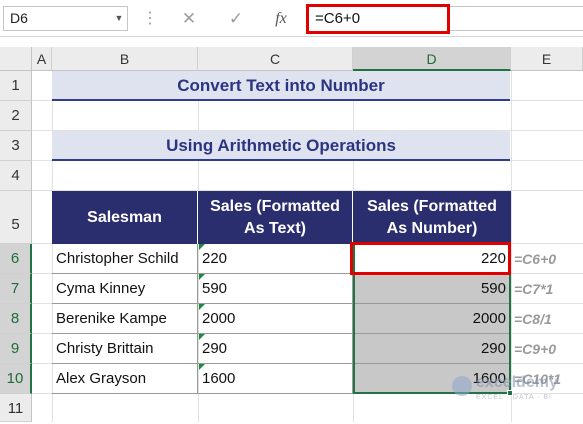 Image resolution: width=583 pixels, height=424 pixels. What do you see at coordinates (236, 18) in the screenshot?
I see `enter-icon: ✓` at bounding box center [236, 18].